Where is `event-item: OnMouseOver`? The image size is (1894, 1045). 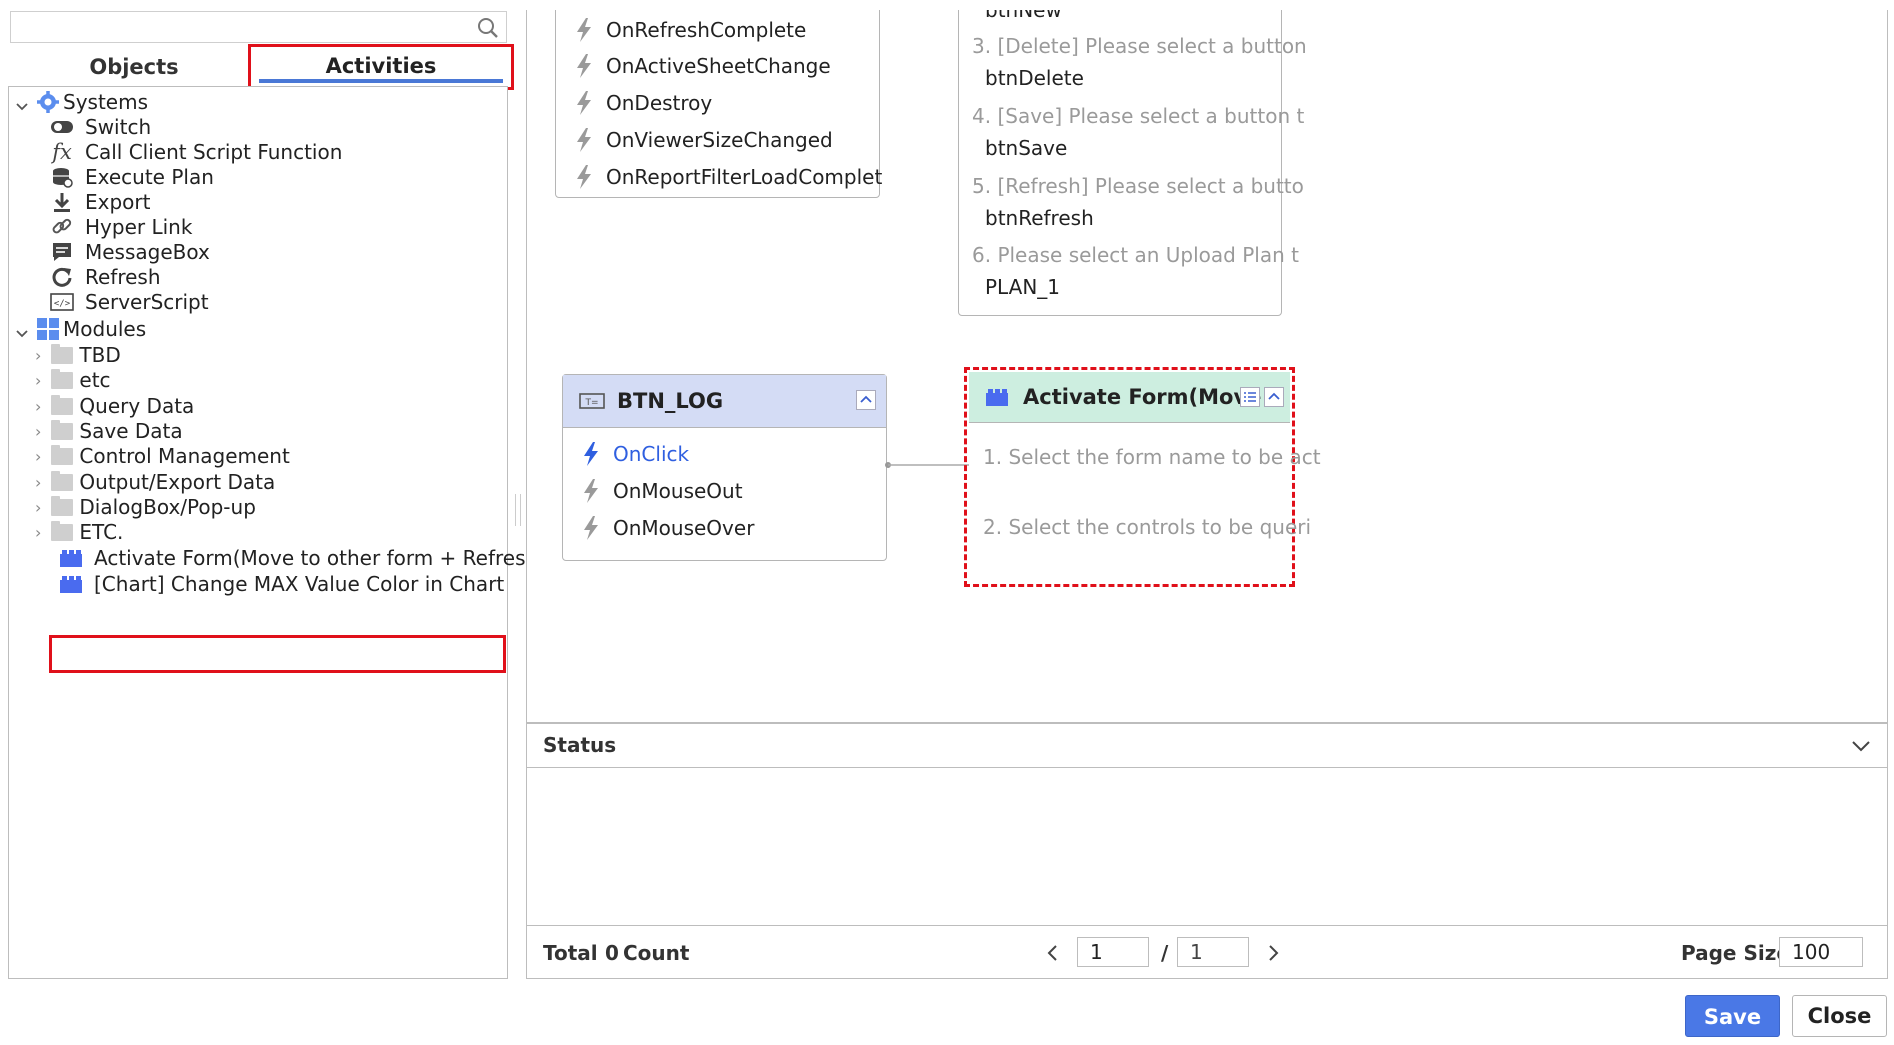
event-item: OnMouseOver is located at coordinates (667, 528).